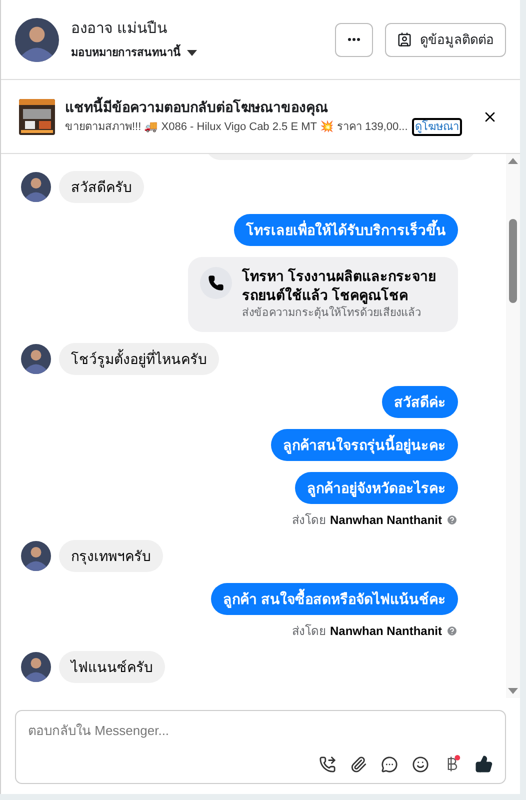 The image size is (526, 800). Describe the element at coordinates (332, 313) in the screenshot. I see `call-subtitle: ส่งข้อความกระตุ้นให้โทรด้วยเสียงแล้ว` at that location.